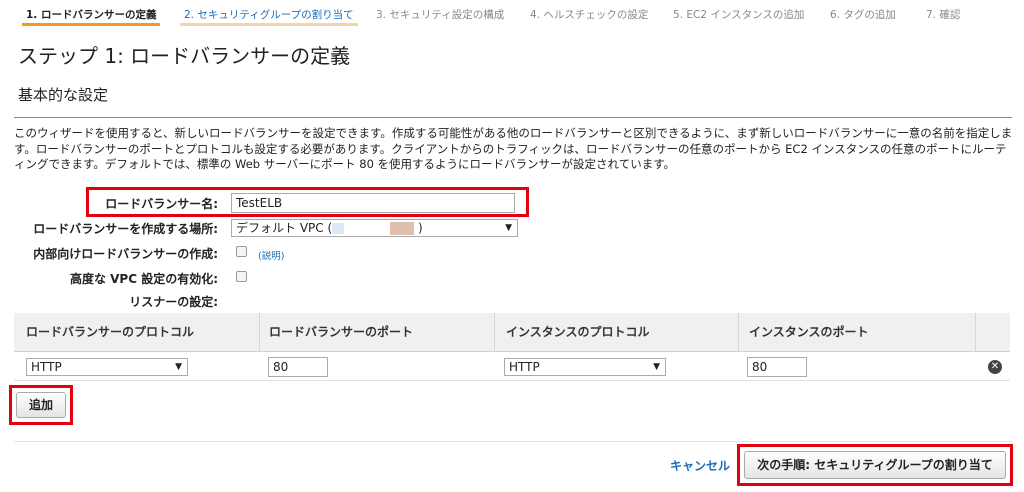 This screenshot has width=1024, height=492. I want to click on next-step-button: 次の手順: セキュリティグループの割り当て, so click(875, 465).